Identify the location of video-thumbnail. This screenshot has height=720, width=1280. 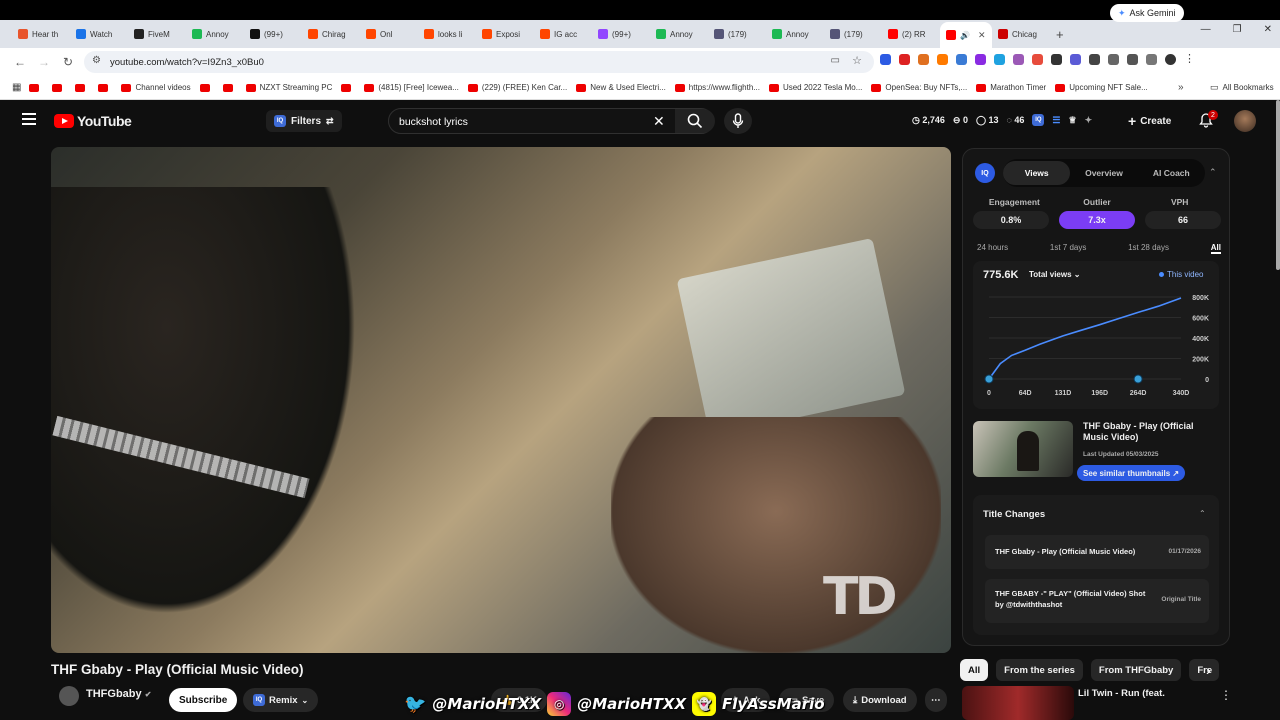
(1023, 449).